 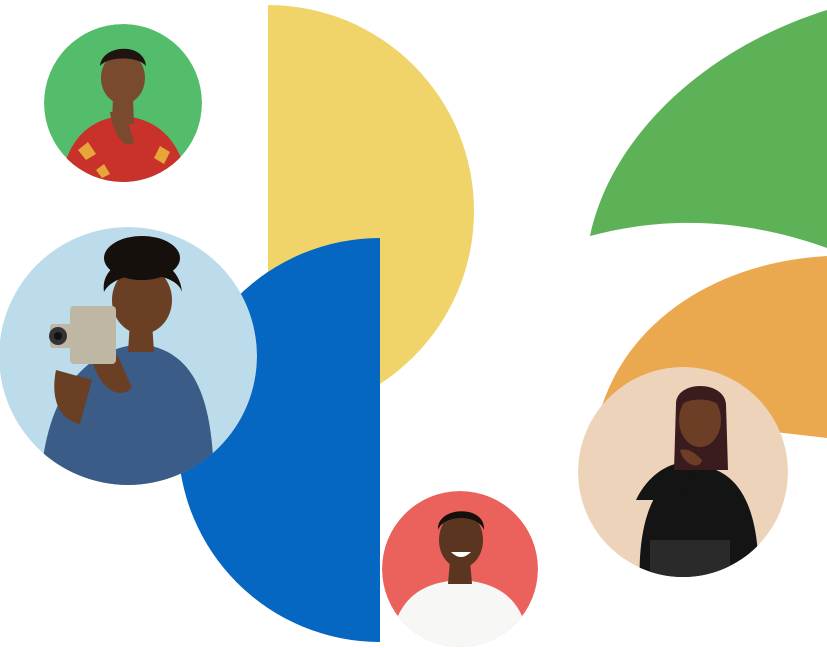 I want to click on portrait-man-patterned-shirt, so click(x=123, y=103).